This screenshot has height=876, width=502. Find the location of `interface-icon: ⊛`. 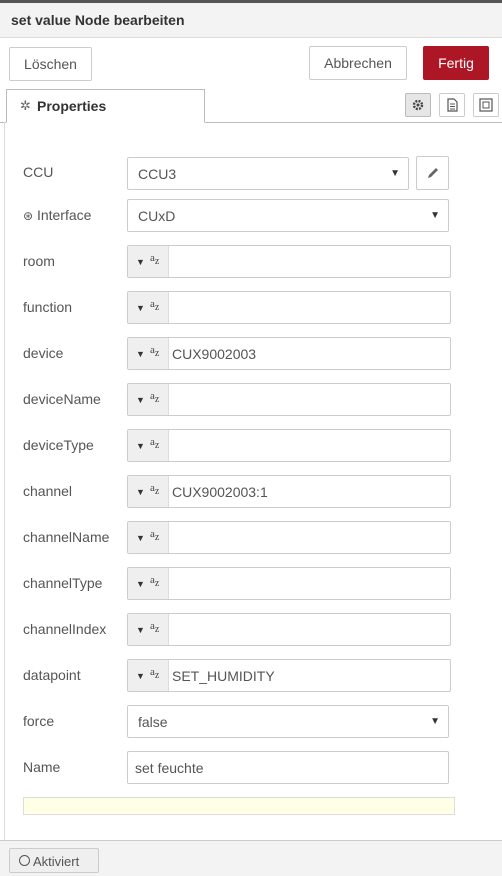

interface-icon: ⊛ is located at coordinates (28, 216).